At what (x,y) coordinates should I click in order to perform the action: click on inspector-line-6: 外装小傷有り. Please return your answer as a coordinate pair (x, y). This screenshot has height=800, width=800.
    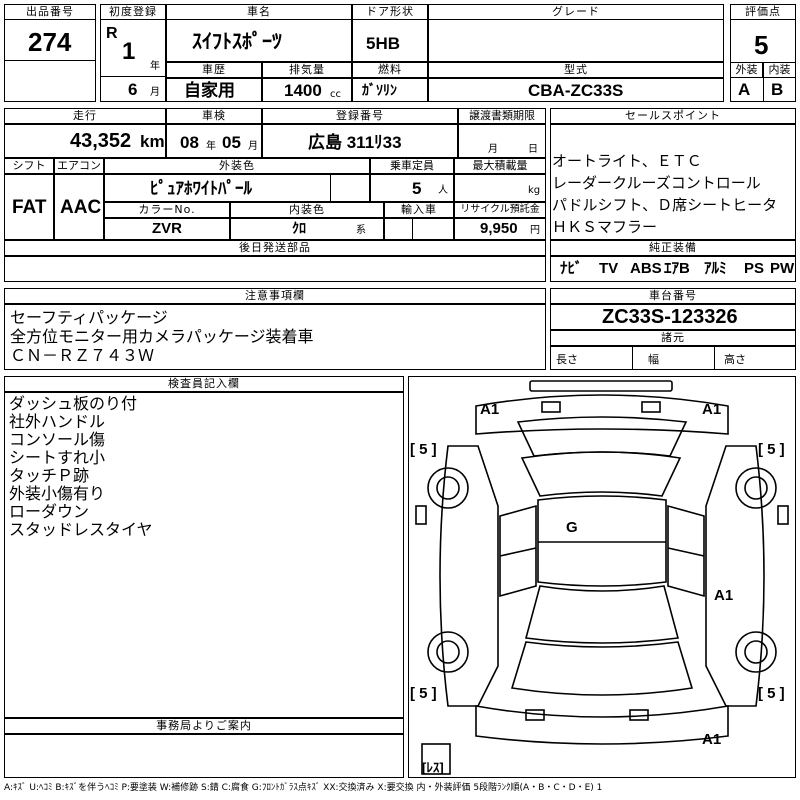
    Looking at the image, I should click on (57, 493).